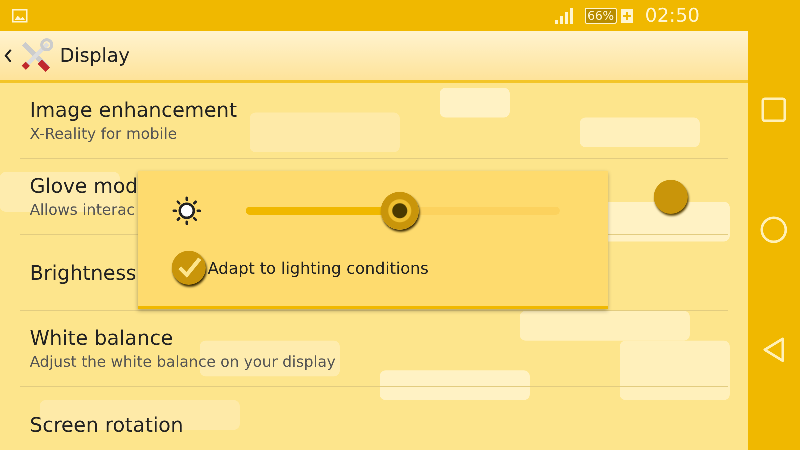  I want to click on brightness-icon, so click(187, 211).